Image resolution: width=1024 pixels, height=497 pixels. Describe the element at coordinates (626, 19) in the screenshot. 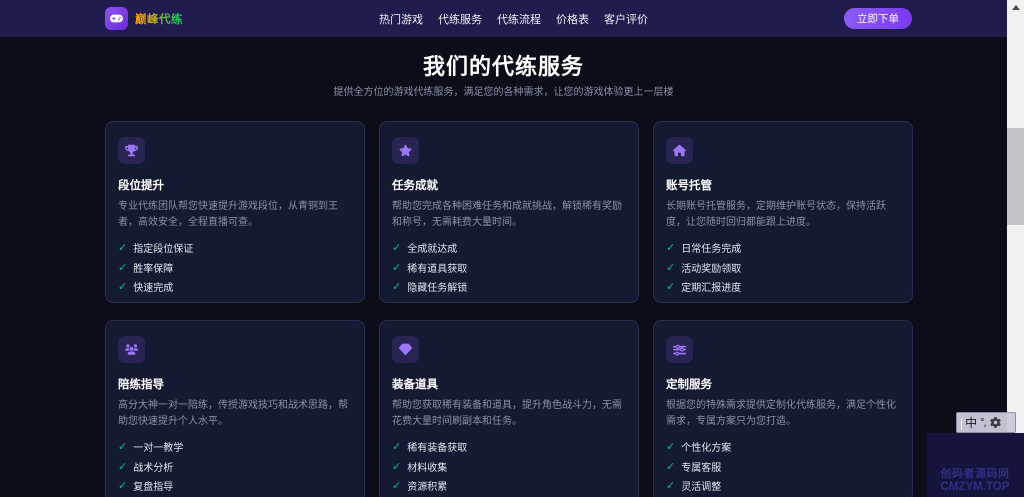

I see `nav-link-customer-reviews: 客户评价` at that location.